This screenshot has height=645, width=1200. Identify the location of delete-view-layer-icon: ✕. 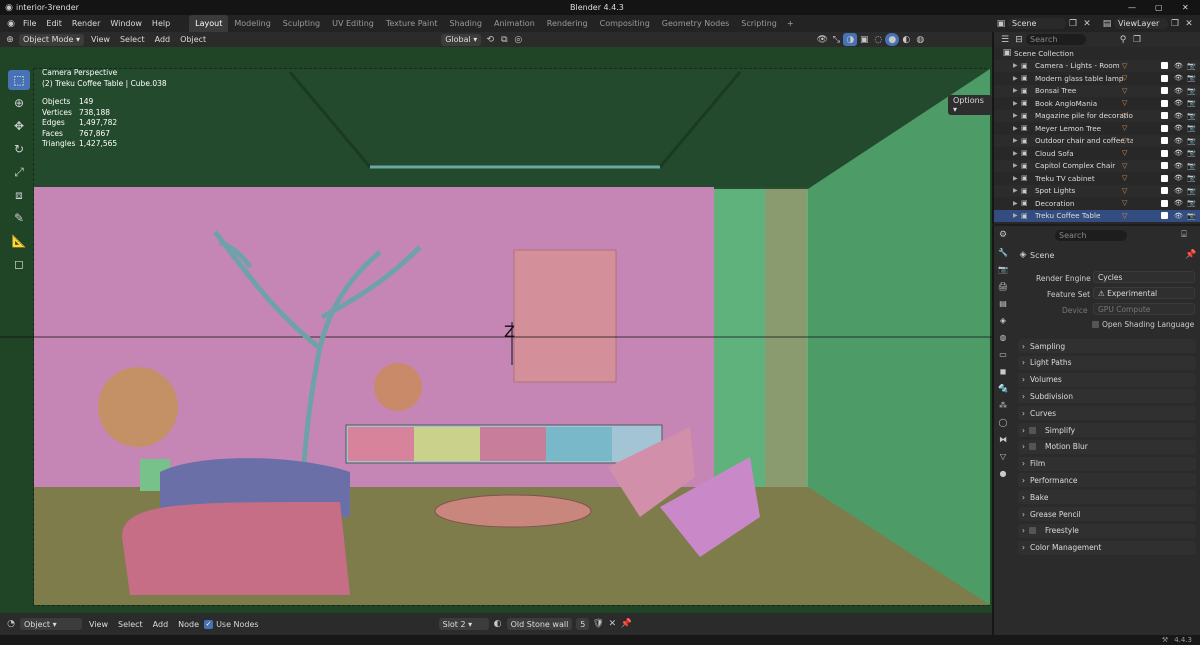
(1189, 23).